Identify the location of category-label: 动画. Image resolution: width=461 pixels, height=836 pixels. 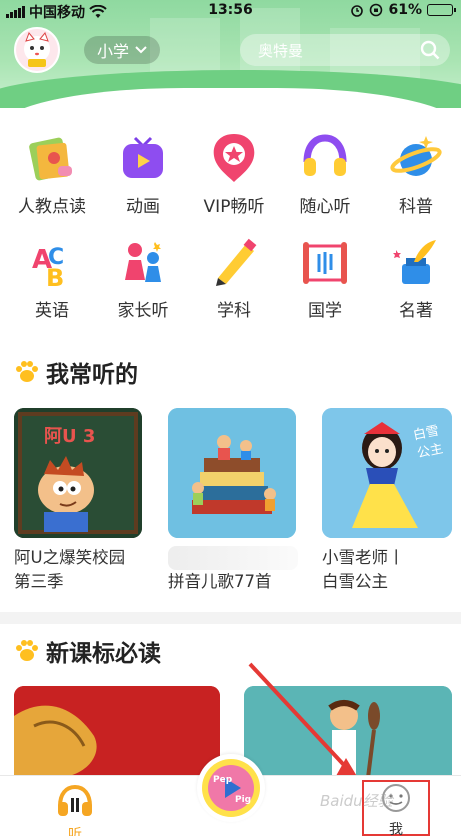
(143, 207).